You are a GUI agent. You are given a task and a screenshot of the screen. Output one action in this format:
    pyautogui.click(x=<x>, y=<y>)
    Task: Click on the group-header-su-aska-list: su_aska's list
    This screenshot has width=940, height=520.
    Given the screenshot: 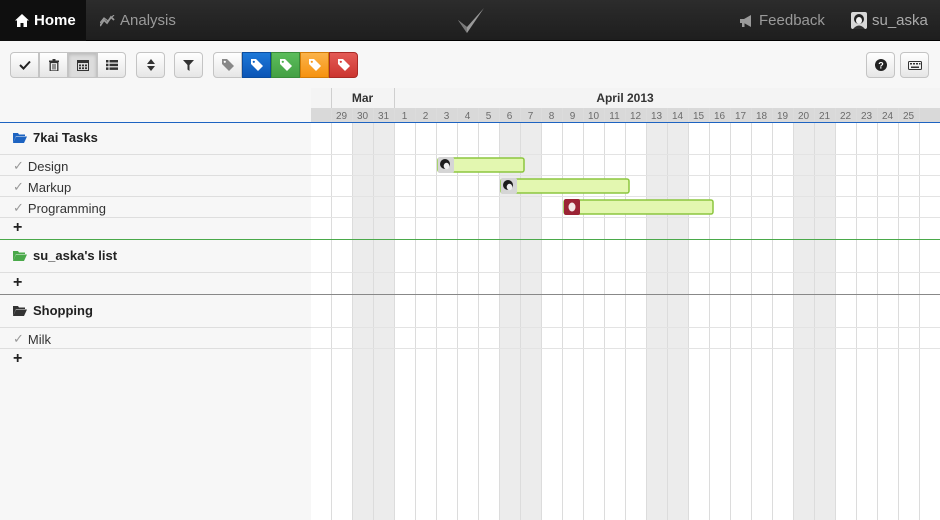 What is the action you would take?
    pyautogui.click(x=65, y=255)
    